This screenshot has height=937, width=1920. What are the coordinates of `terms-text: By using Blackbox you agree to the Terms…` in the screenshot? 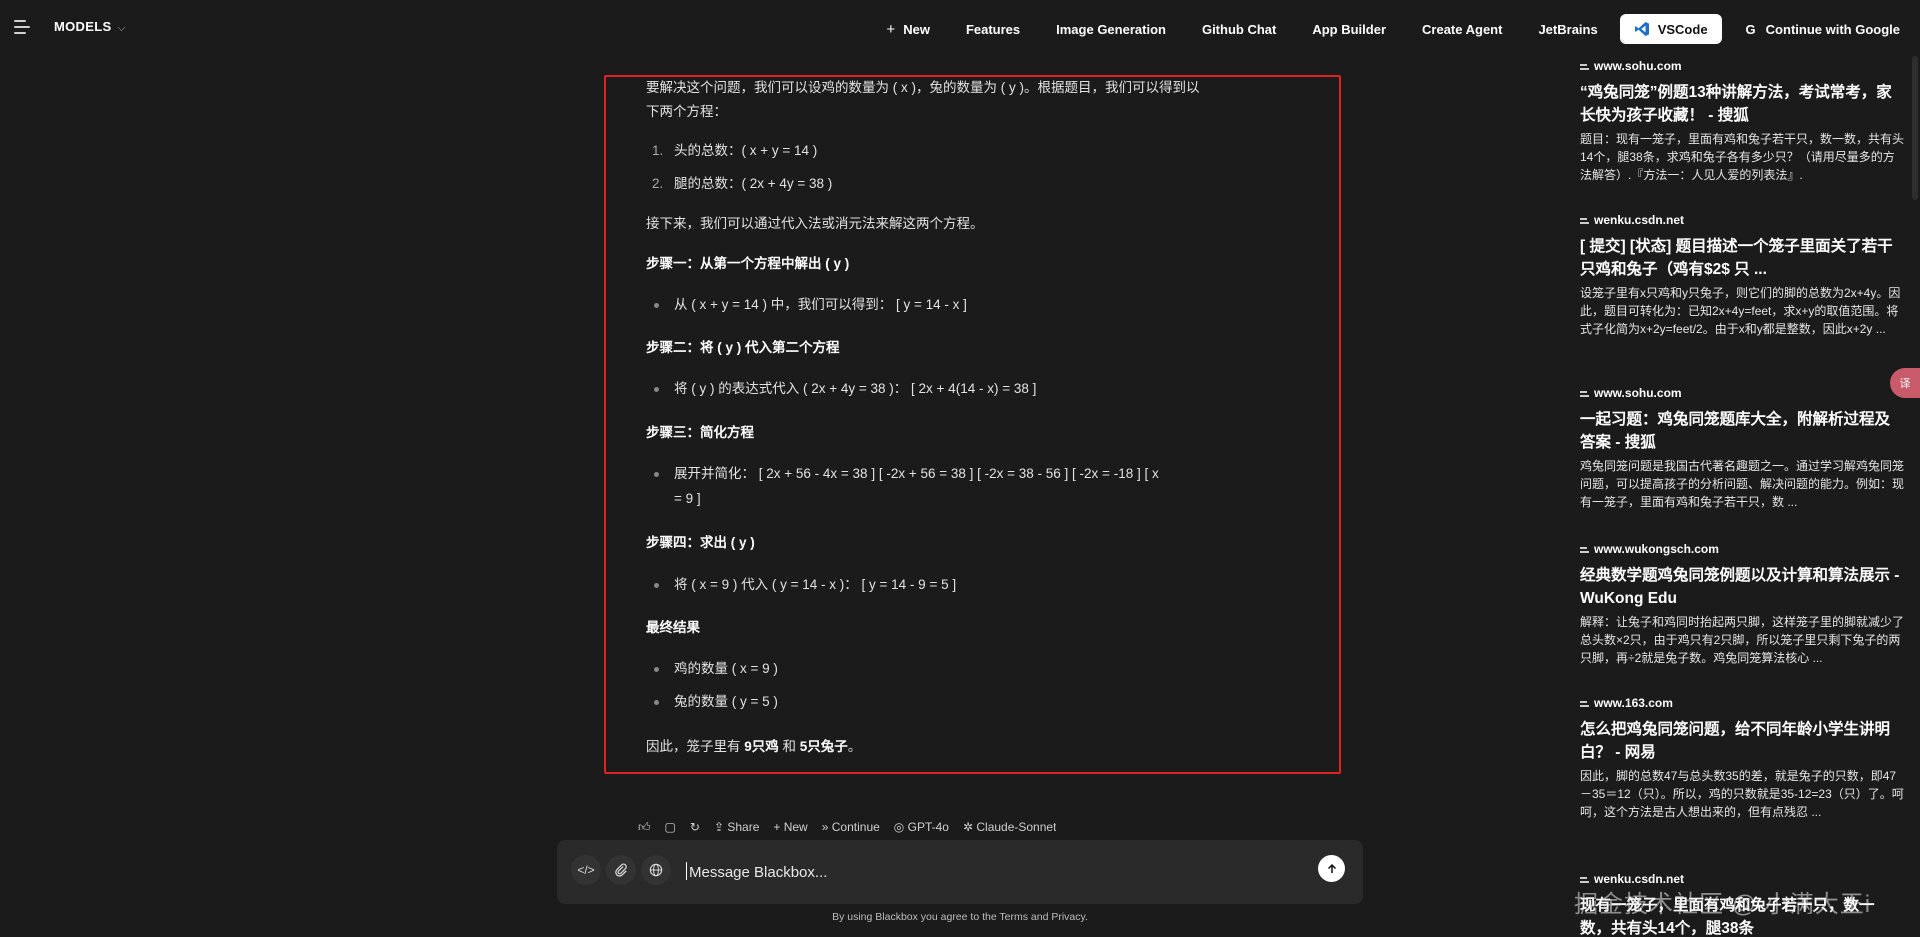 It's located at (960, 917).